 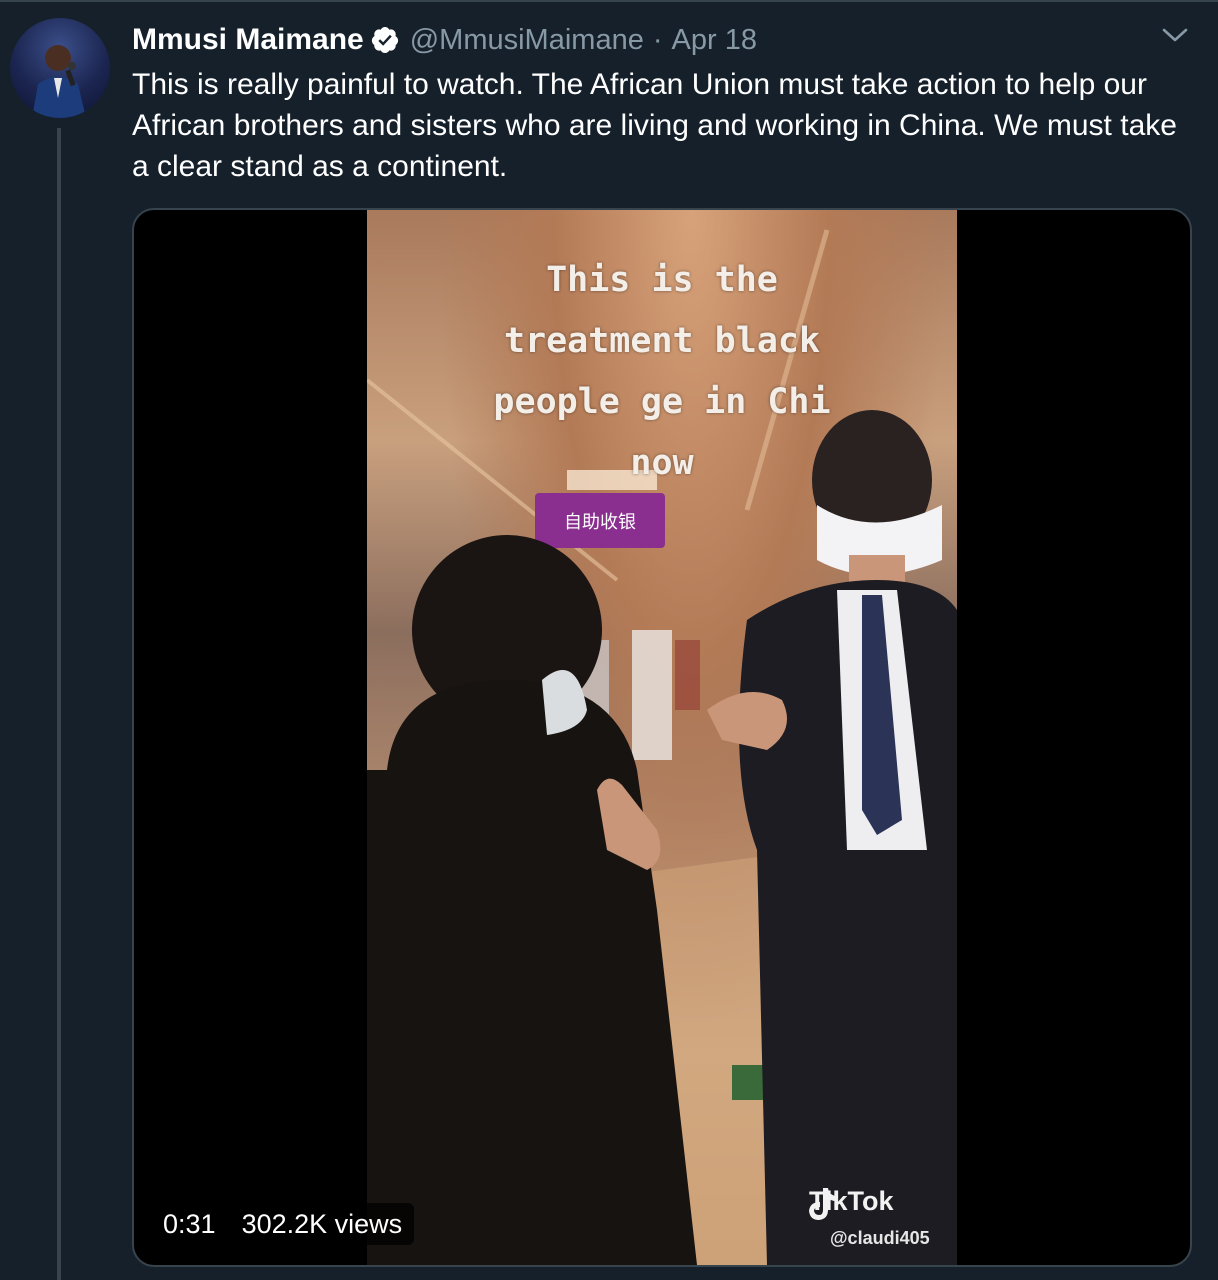 I want to click on thread-line, so click(x=59, y=704).